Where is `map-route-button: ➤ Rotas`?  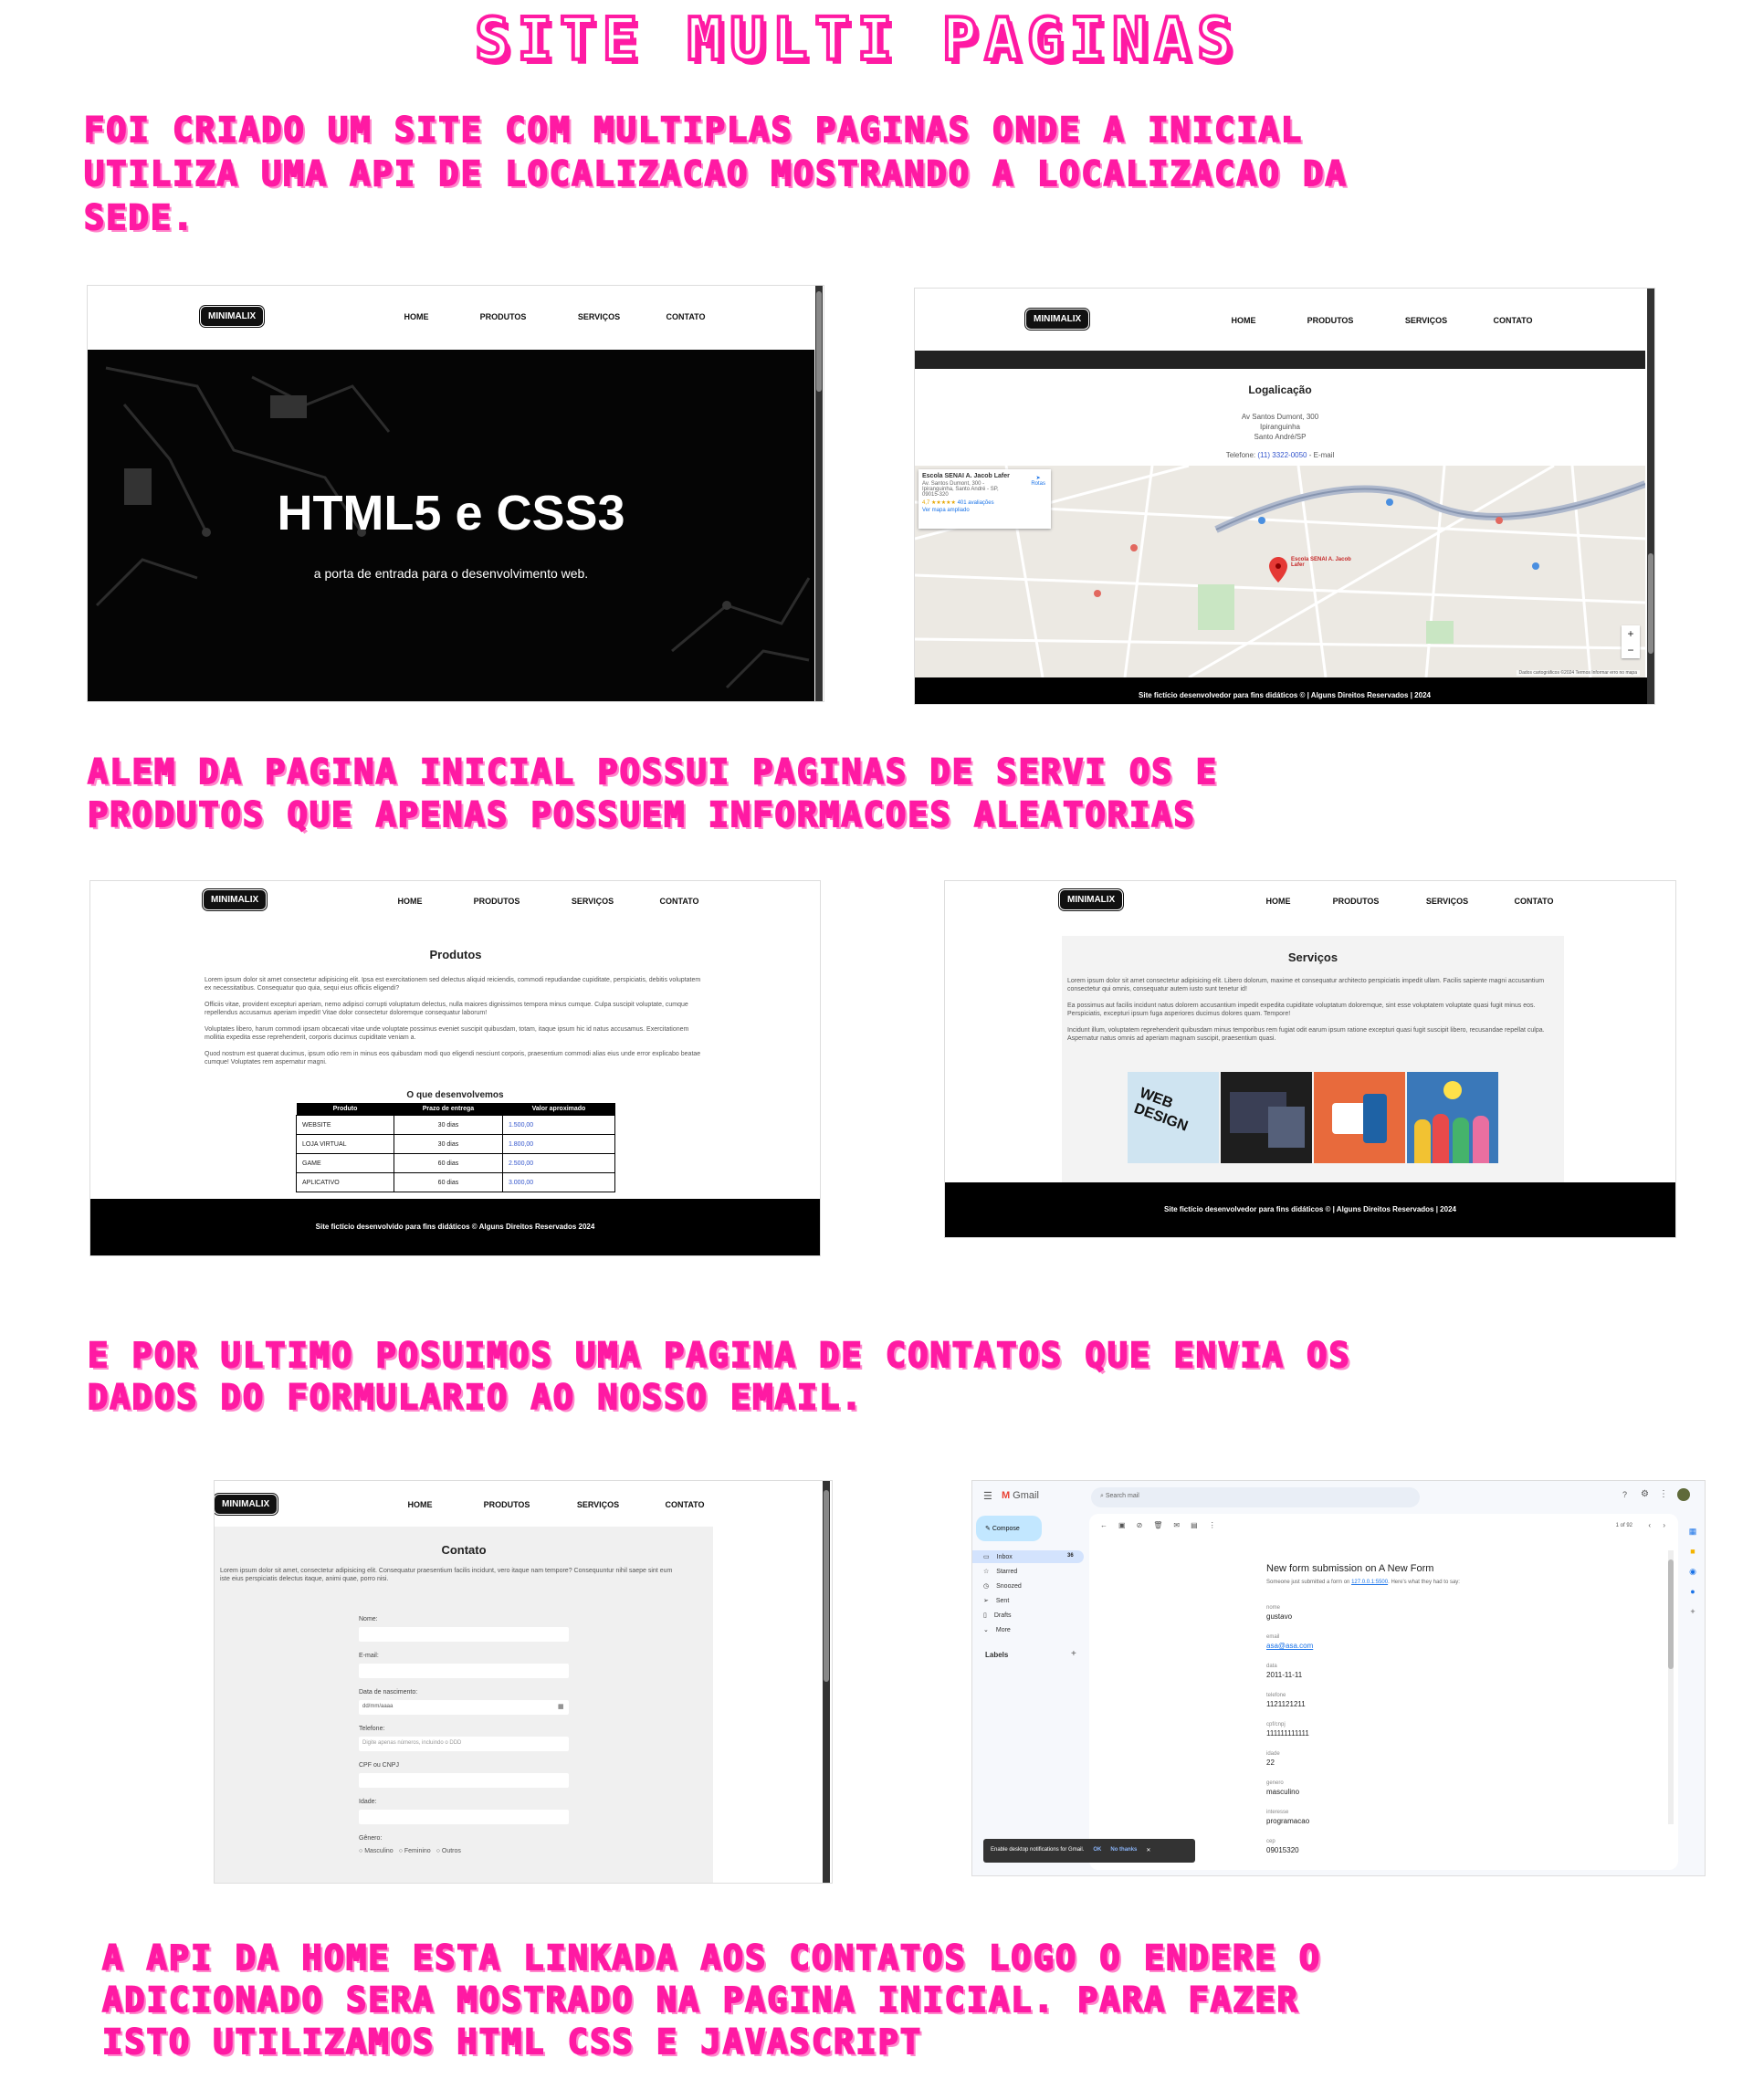 map-route-button: ➤ Rotas is located at coordinates (1038, 481).